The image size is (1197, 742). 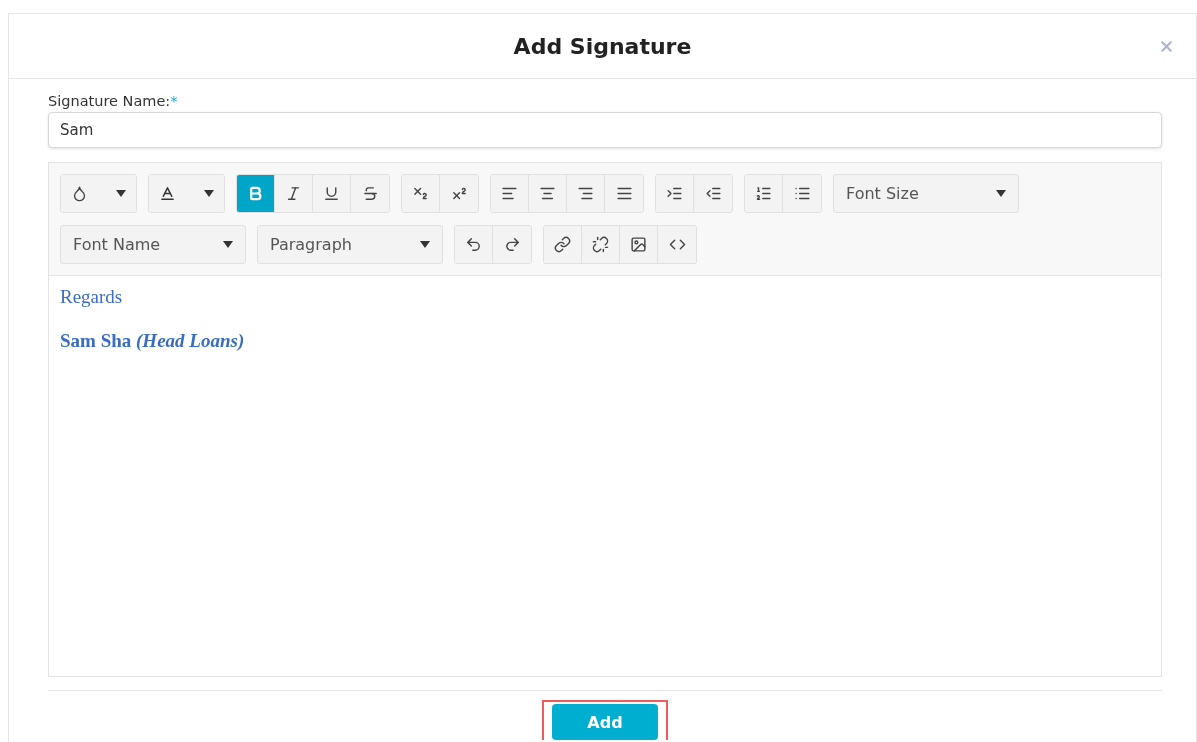 I want to click on signature-text: Sam Sha (Head Loans), so click(x=153, y=341).